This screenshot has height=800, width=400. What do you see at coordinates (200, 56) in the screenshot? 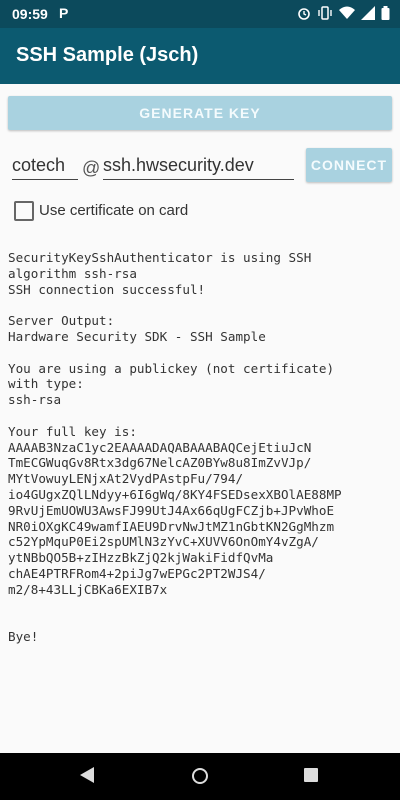
I see `app-bar: SSH Sample (Jsch)` at bounding box center [200, 56].